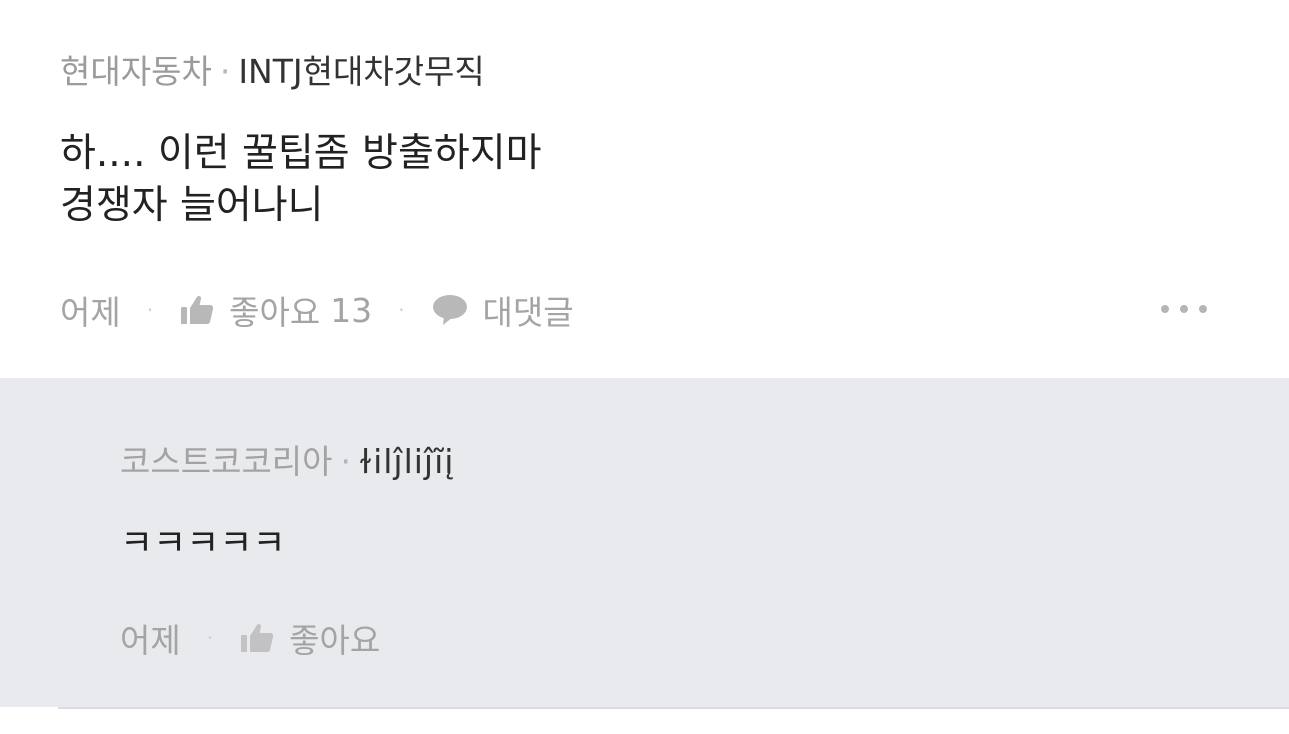 The width and height of the screenshot is (1289, 734). I want to click on comment-time: 어제, so click(90, 312).